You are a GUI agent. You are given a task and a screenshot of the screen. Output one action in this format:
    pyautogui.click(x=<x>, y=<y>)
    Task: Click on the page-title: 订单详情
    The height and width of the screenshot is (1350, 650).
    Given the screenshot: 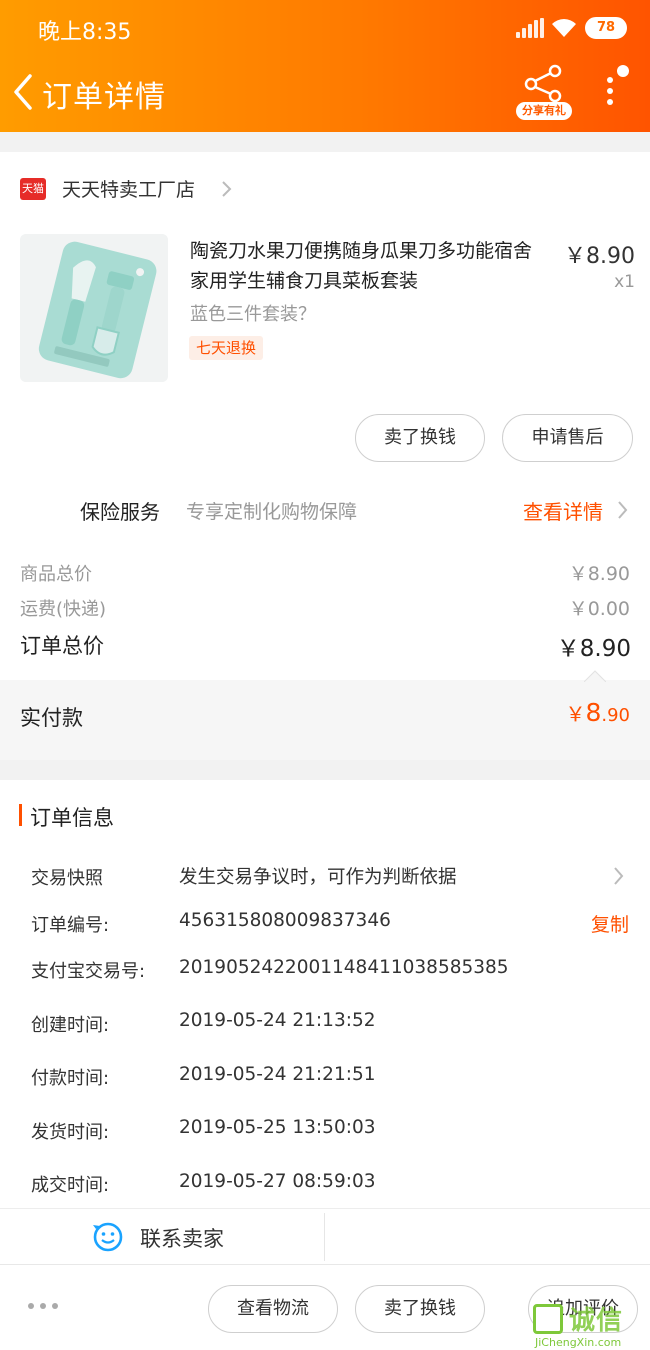 What is the action you would take?
    pyautogui.click(x=104, y=97)
    